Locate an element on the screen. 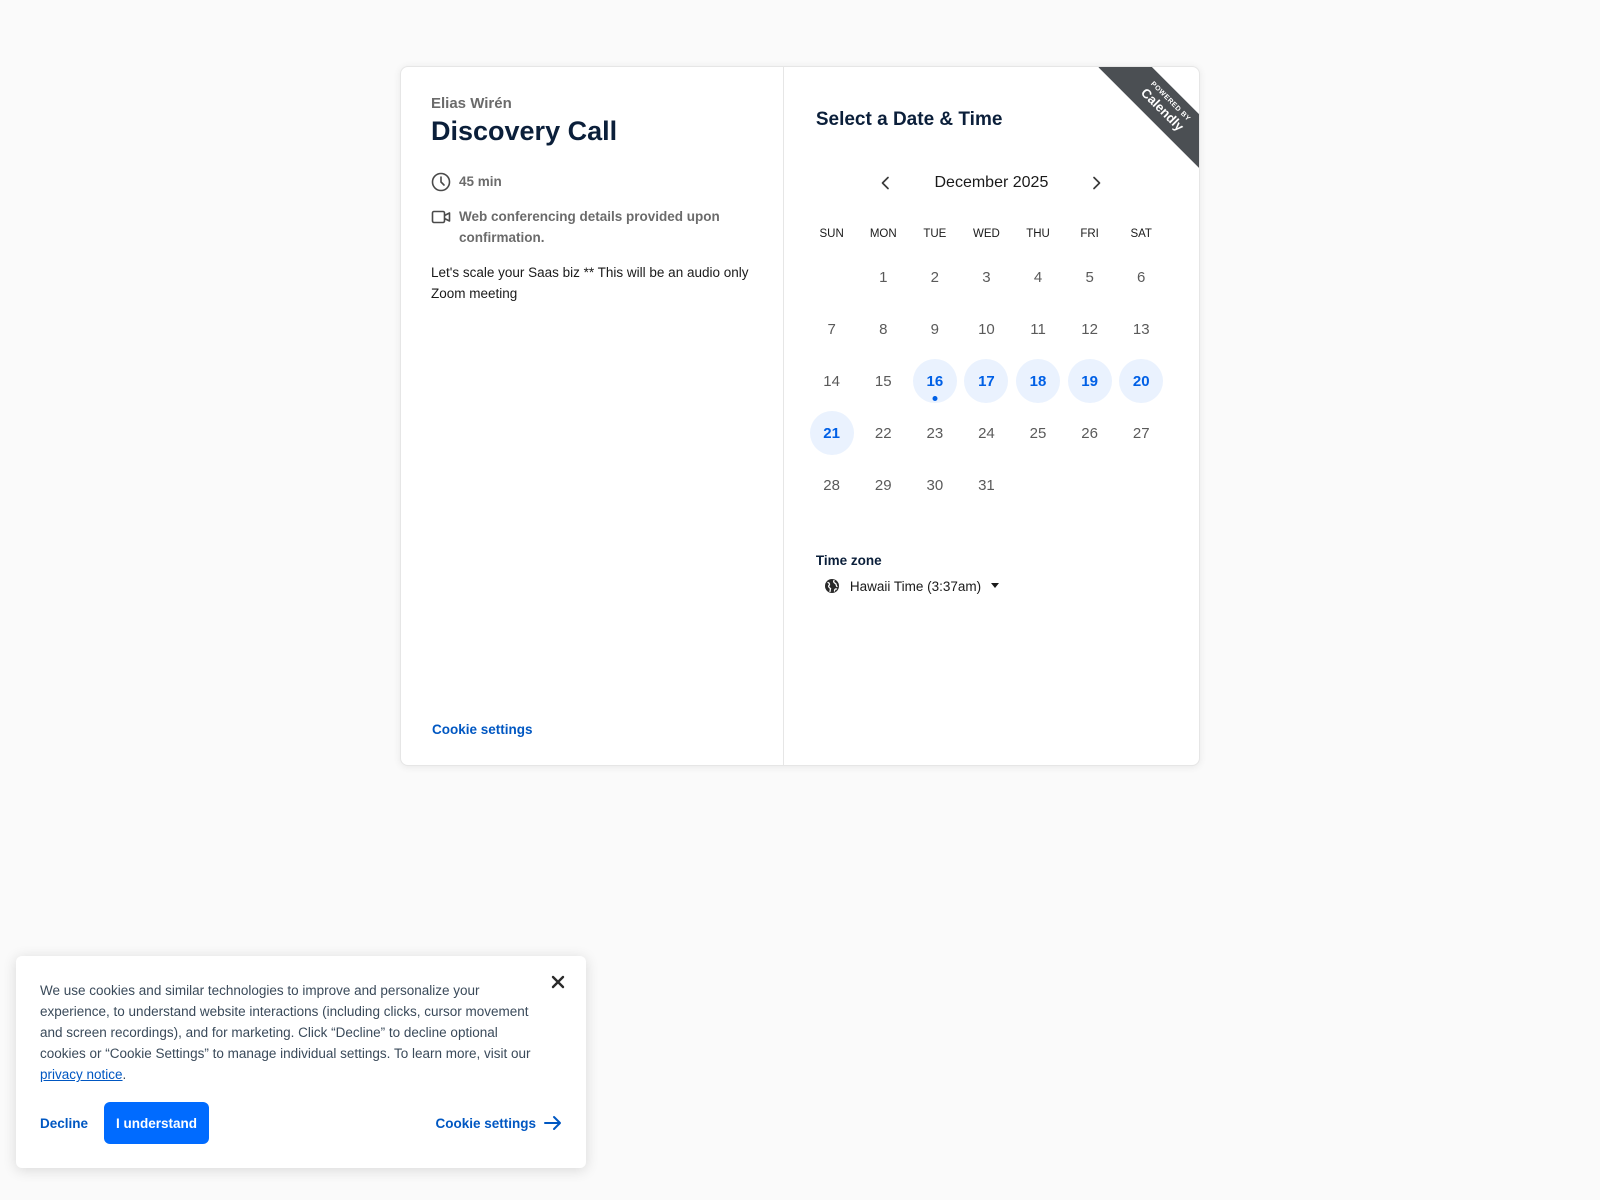 The height and width of the screenshot is (1200, 1600). unavailable-day: 6 is located at coordinates (1141, 277).